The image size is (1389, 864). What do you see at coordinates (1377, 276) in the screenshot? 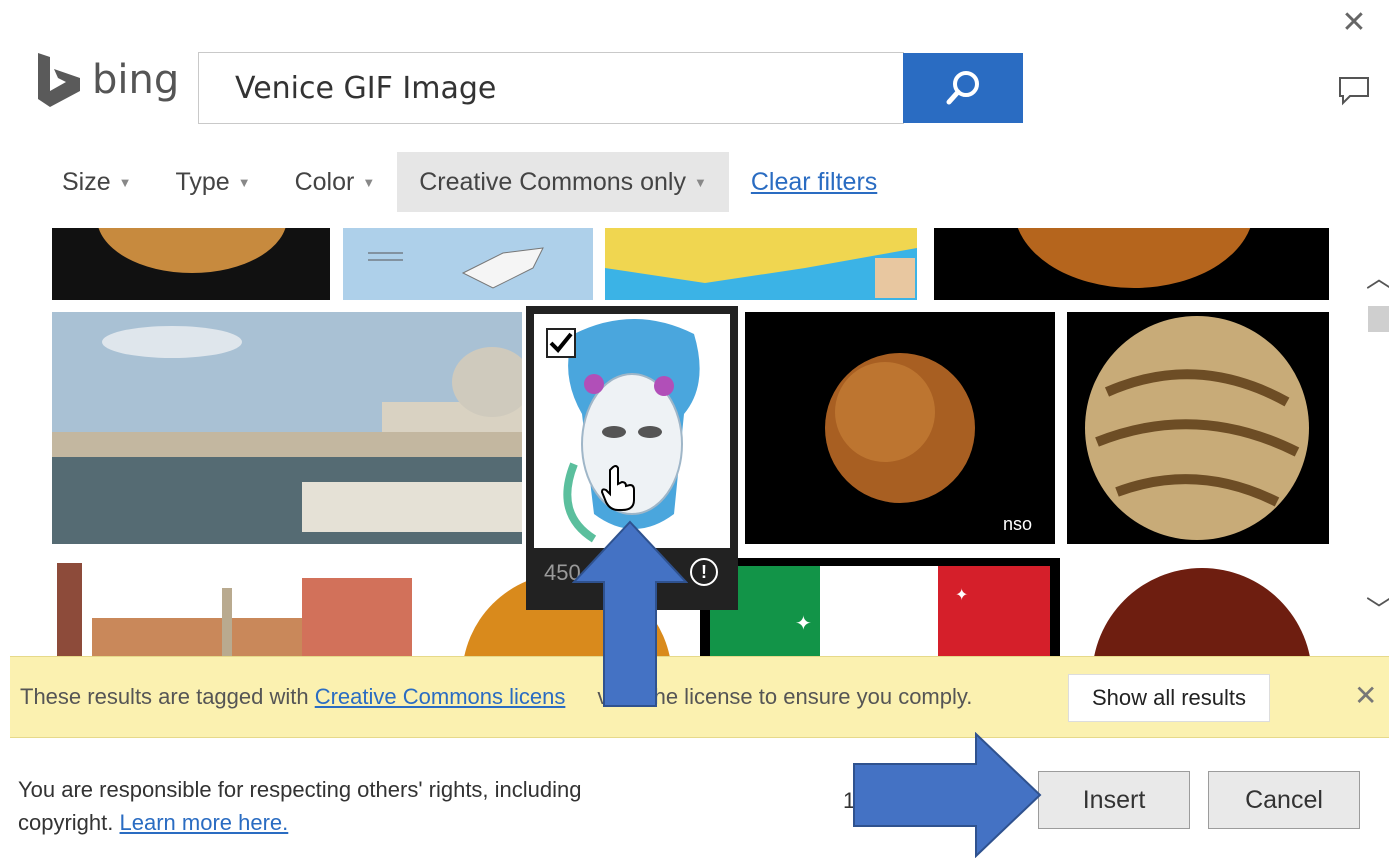
I see `chevron-up-icon: ︿` at bounding box center [1377, 276].